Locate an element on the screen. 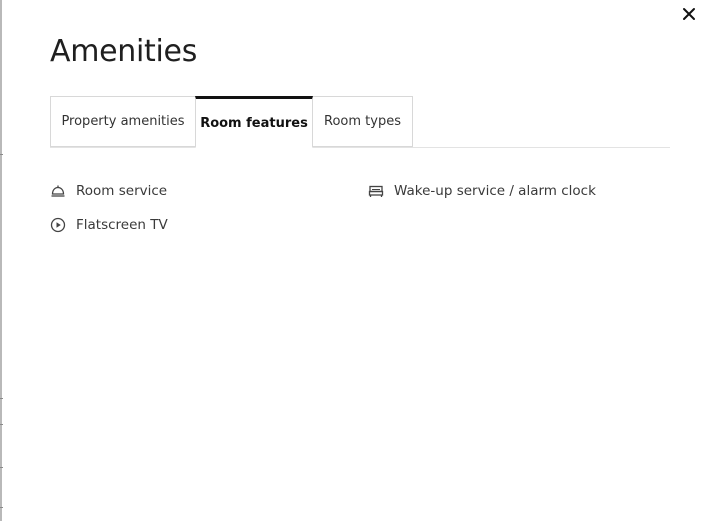 The width and height of the screenshot is (701, 521). play-circle-icon is located at coordinates (58, 225).